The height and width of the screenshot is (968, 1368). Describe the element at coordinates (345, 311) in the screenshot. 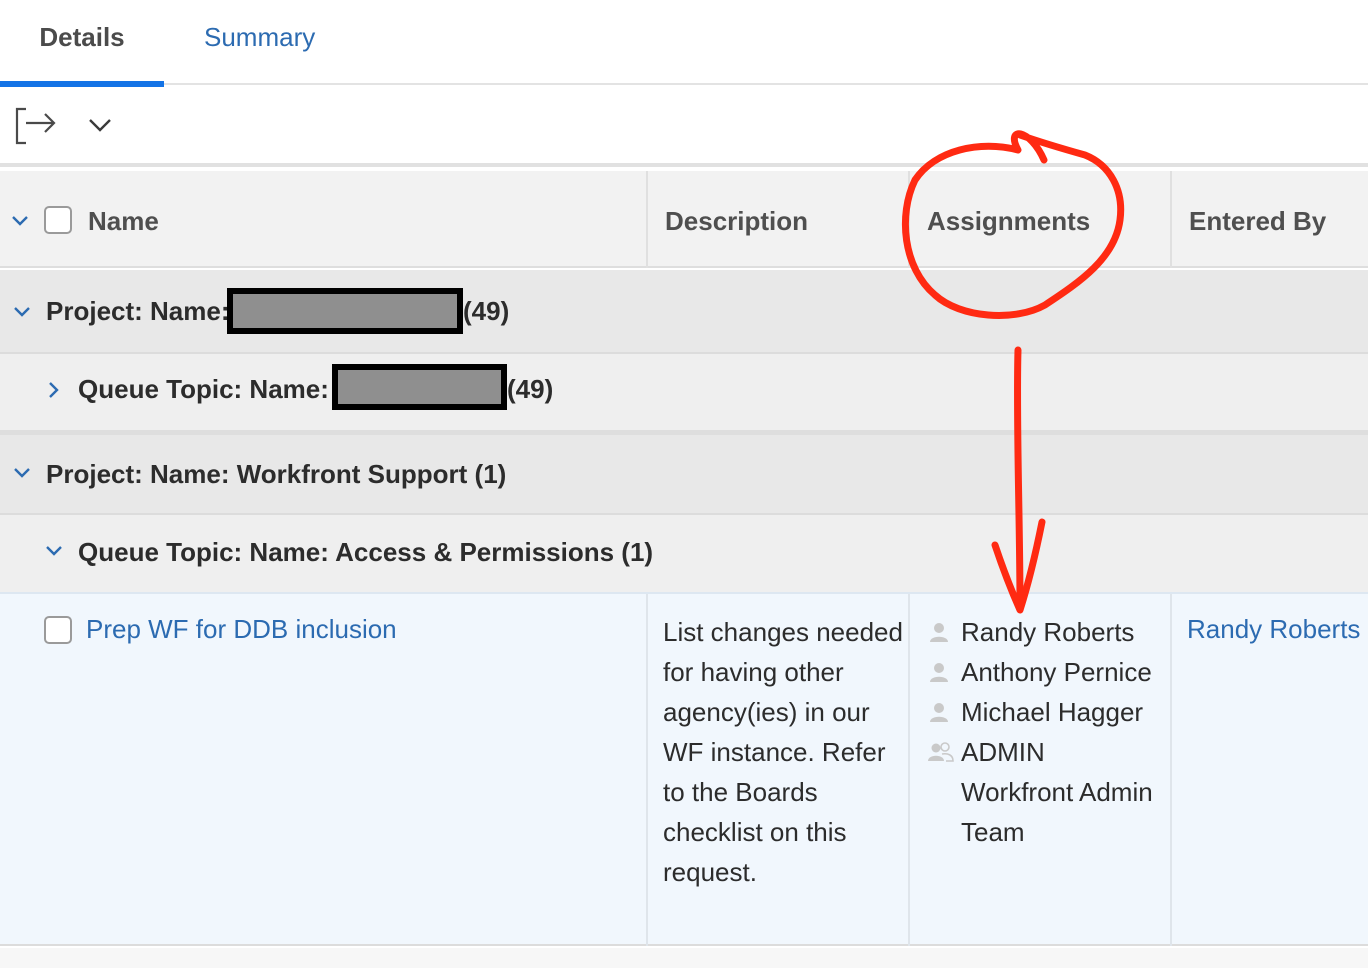

I see `redacted-project-name` at that location.